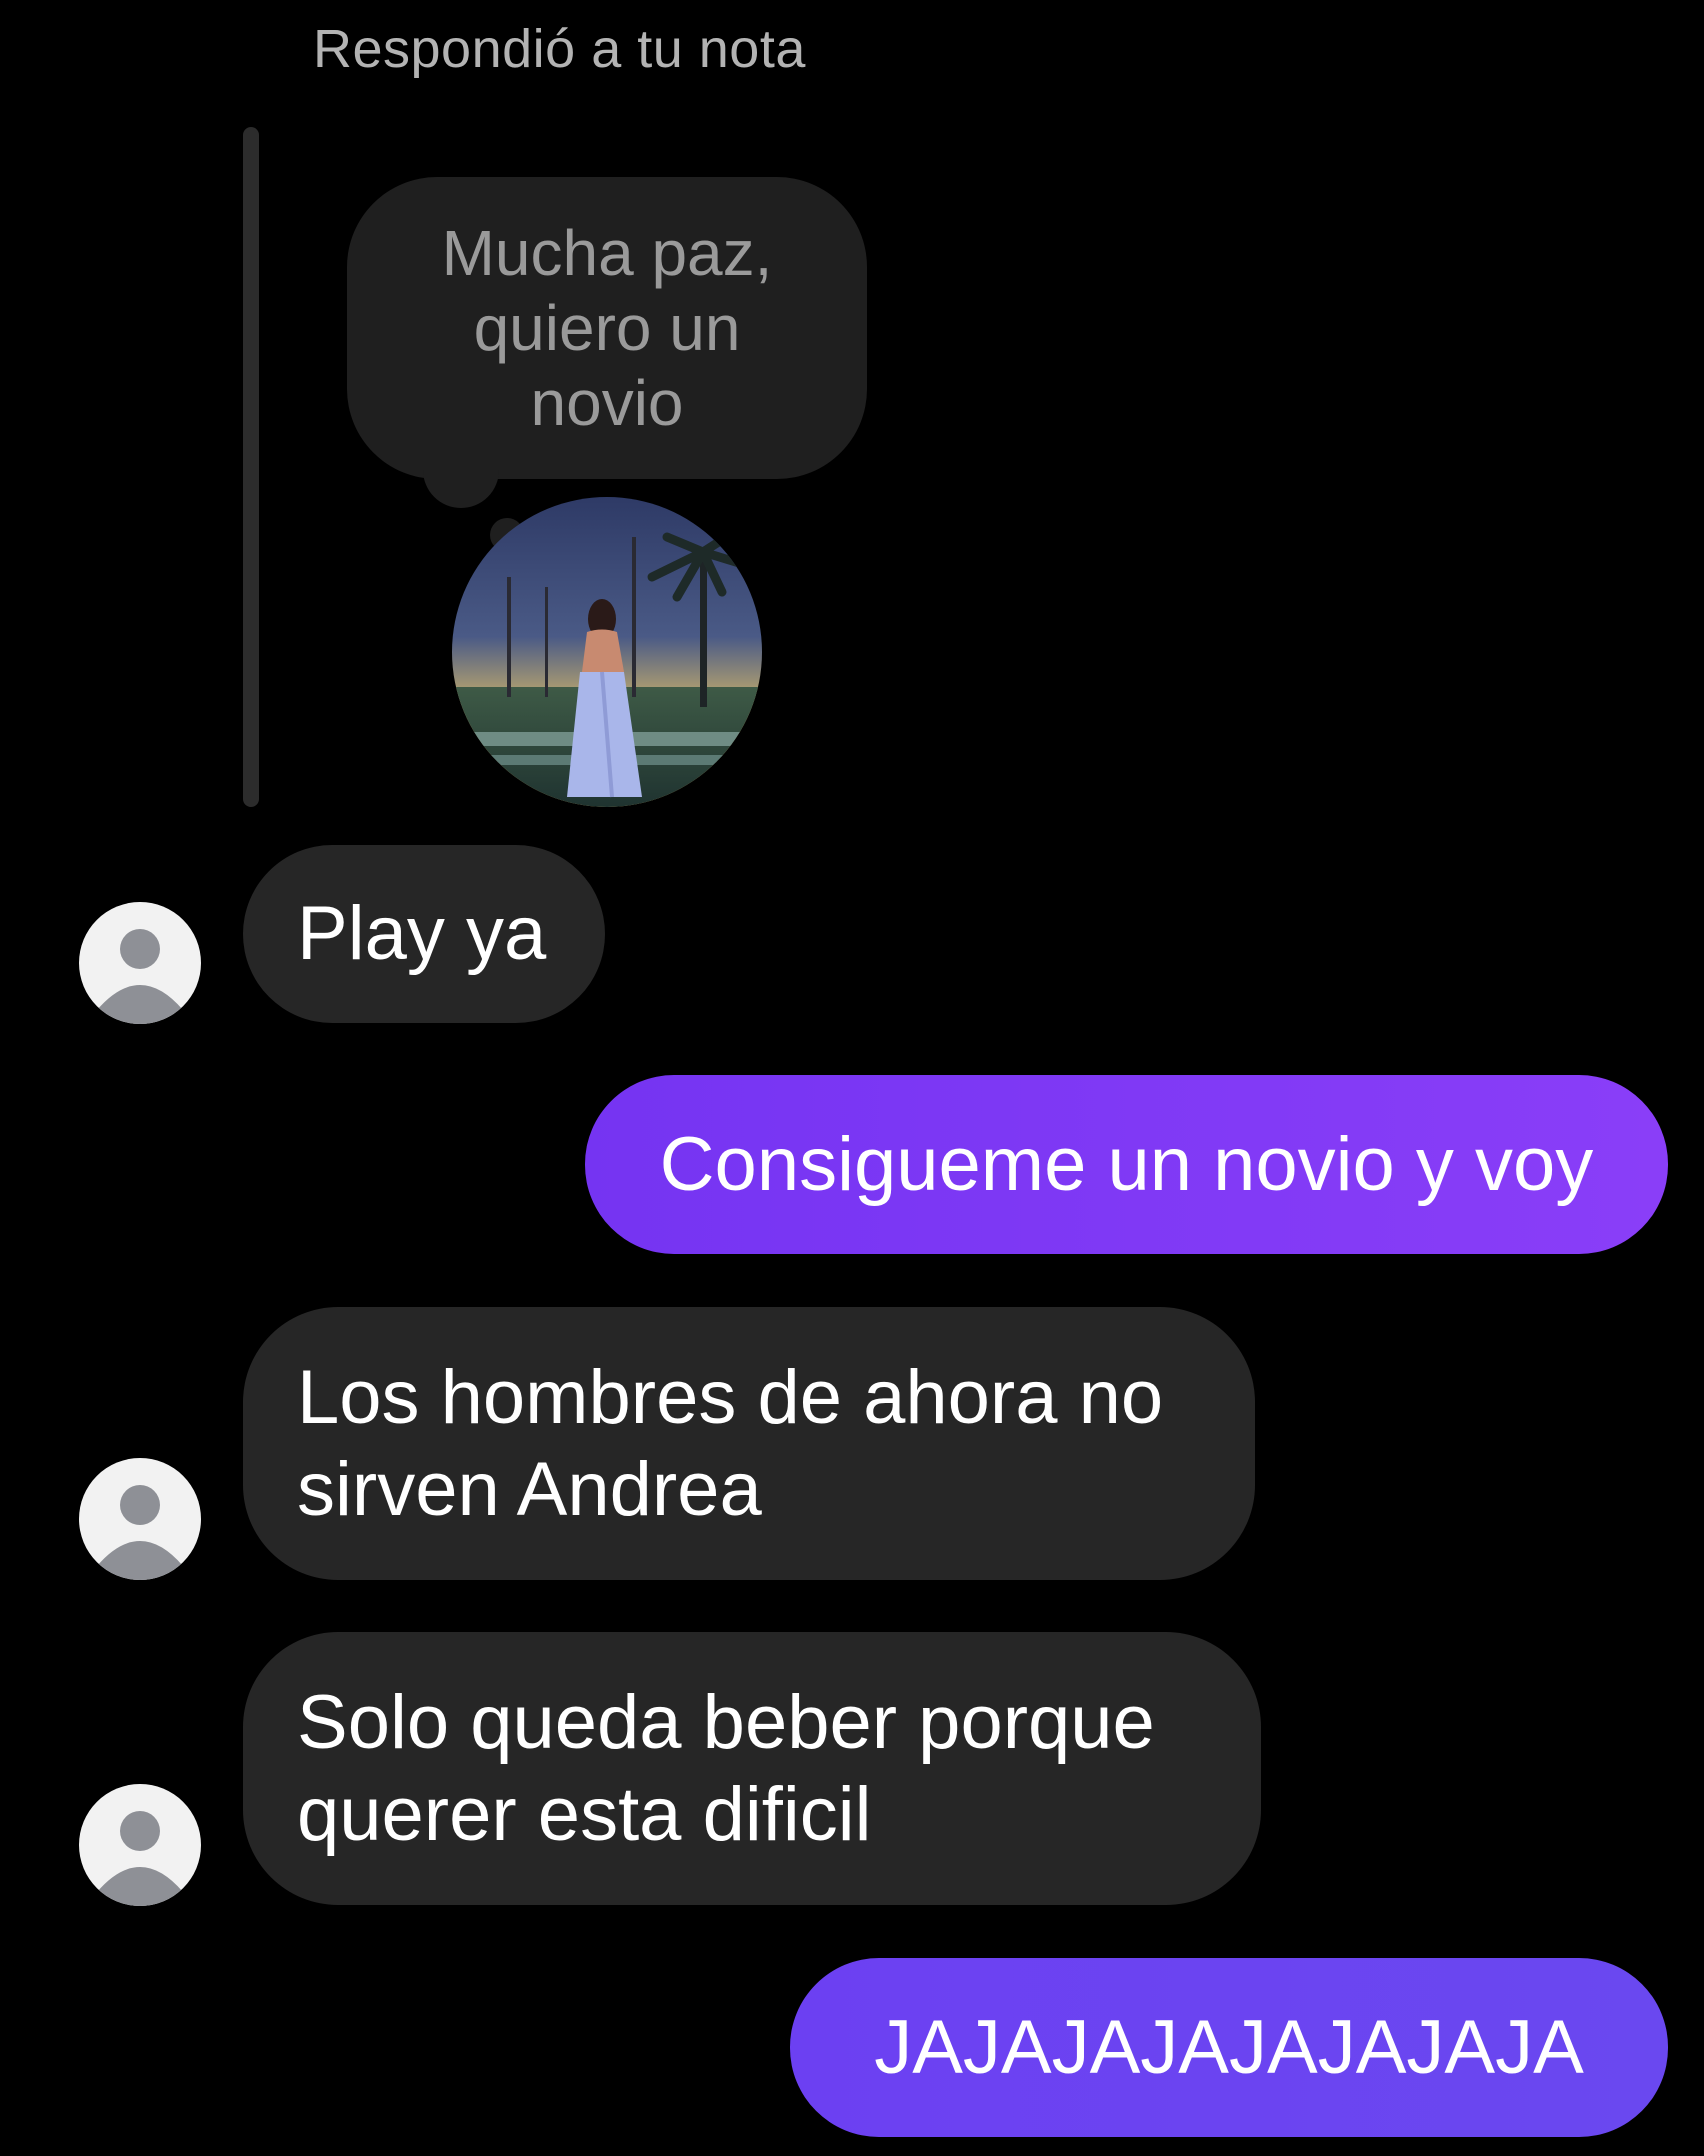 Image resolution: width=1704 pixels, height=2156 pixels. Describe the element at coordinates (1229, 2047) in the screenshot. I see `message-bubble-outgoing: JAJAJAJAJAJAJAJA` at that location.